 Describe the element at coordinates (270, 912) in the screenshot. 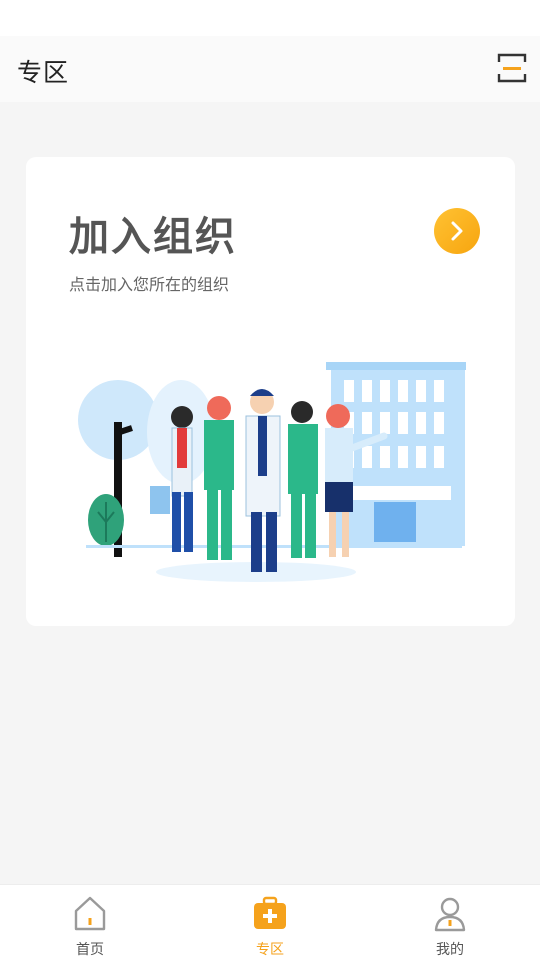

I see `medical-kit-icon` at that location.